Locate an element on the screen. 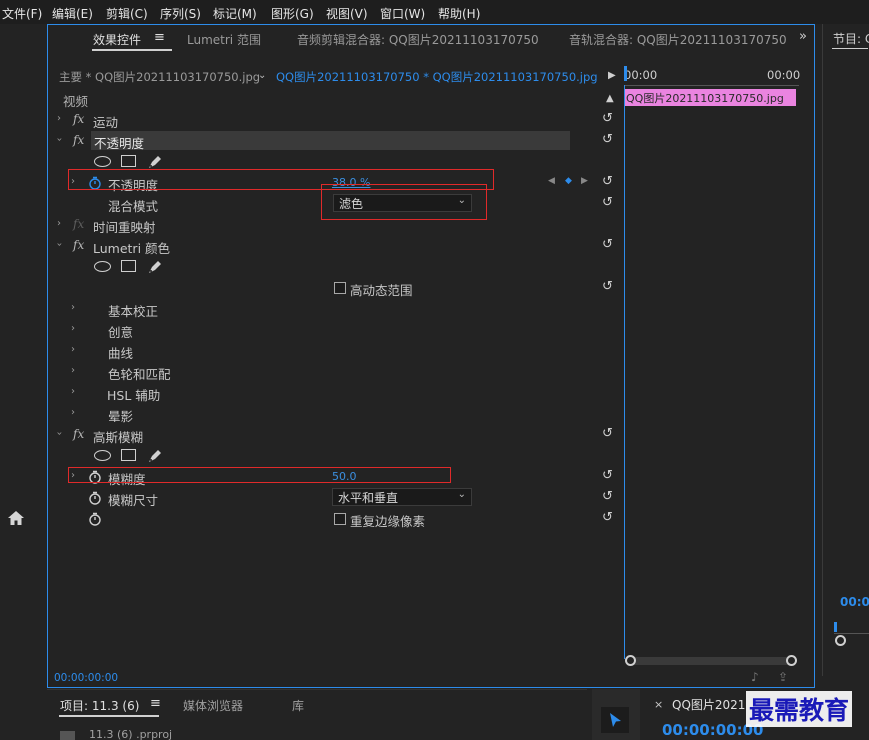  hdr-checkbox is located at coordinates (340, 288).